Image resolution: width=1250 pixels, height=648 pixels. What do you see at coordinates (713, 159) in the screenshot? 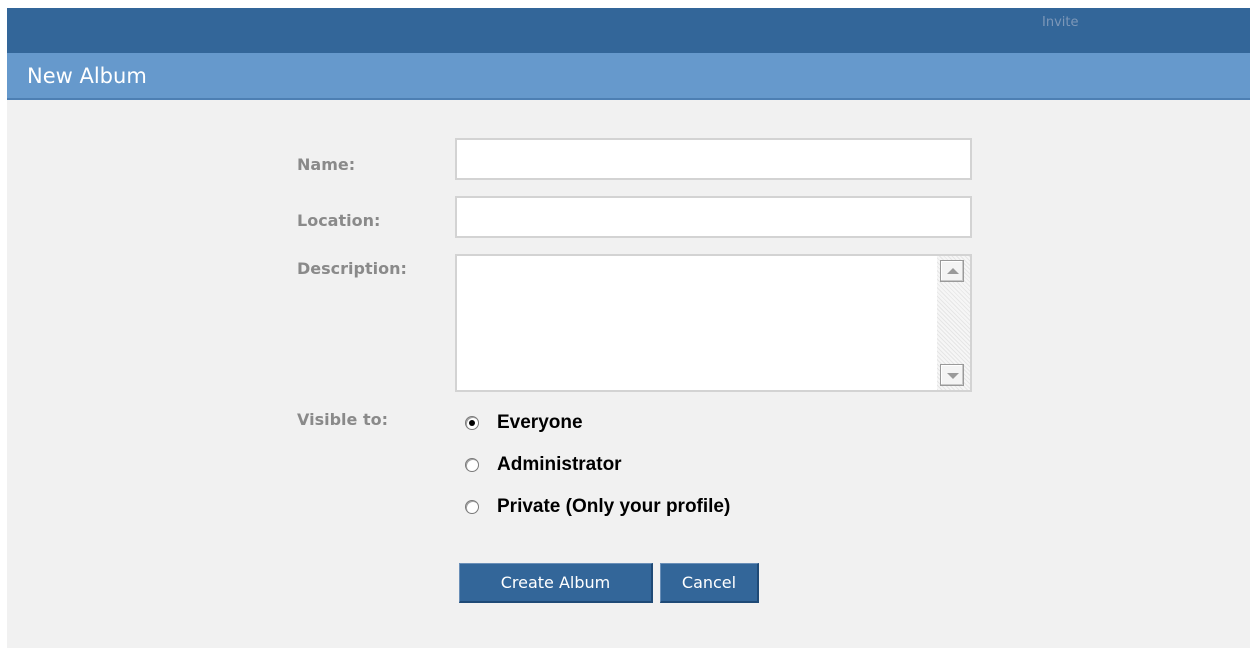
I see `name-input` at bounding box center [713, 159].